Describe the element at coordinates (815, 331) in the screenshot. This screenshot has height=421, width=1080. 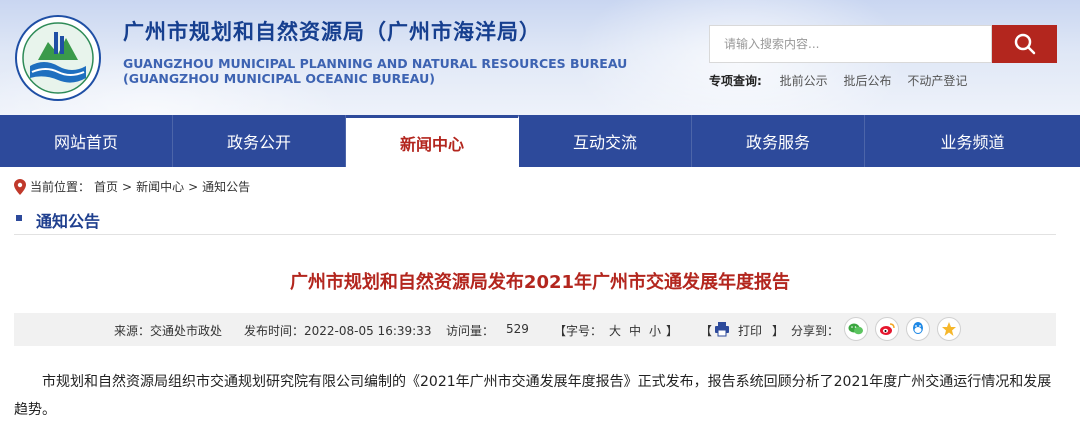
I see `share-label: 分享到：` at that location.